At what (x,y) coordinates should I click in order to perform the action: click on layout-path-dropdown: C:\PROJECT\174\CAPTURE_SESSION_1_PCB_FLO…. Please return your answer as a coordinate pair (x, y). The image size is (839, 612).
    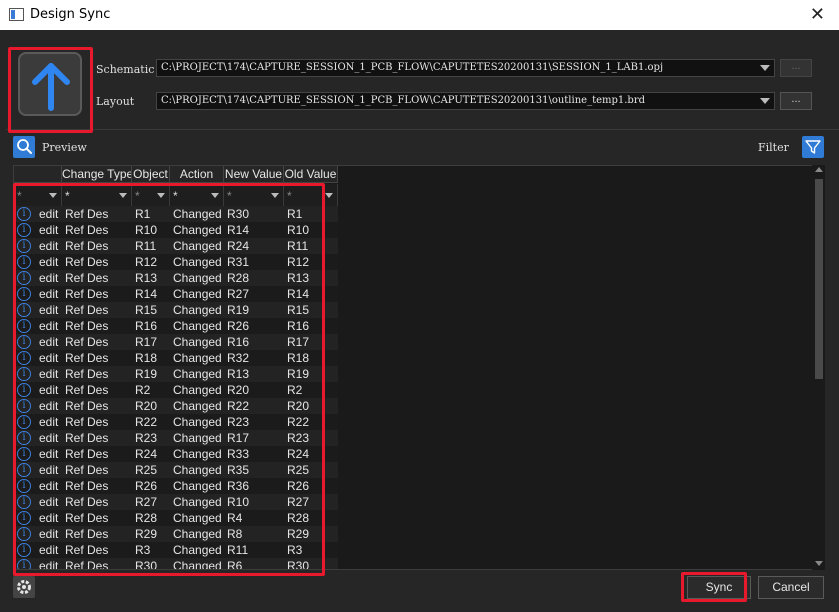
    Looking at the image, I should click on (465, 101).